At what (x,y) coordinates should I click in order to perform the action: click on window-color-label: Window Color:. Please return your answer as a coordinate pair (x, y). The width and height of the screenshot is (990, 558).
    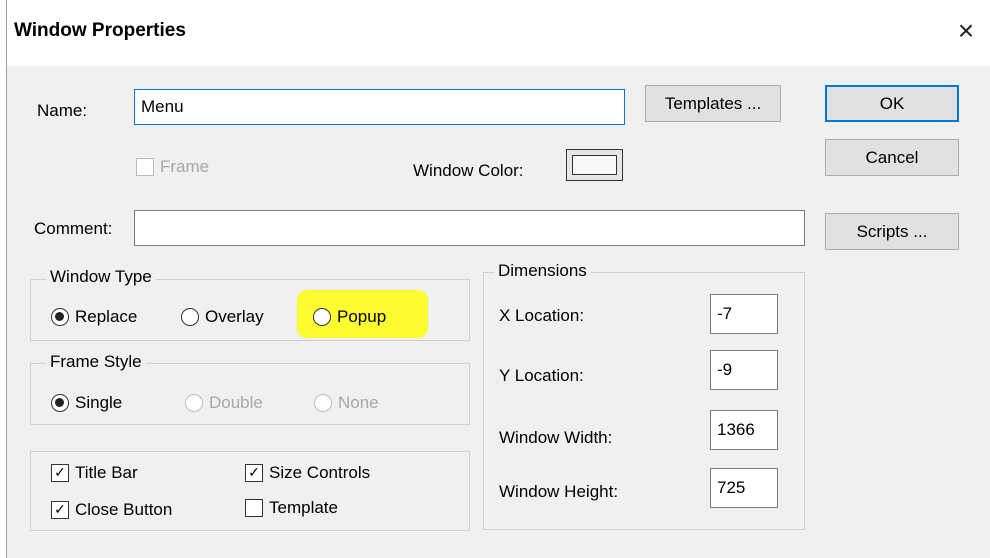
    Looking at the image, I should click on (468, 170).